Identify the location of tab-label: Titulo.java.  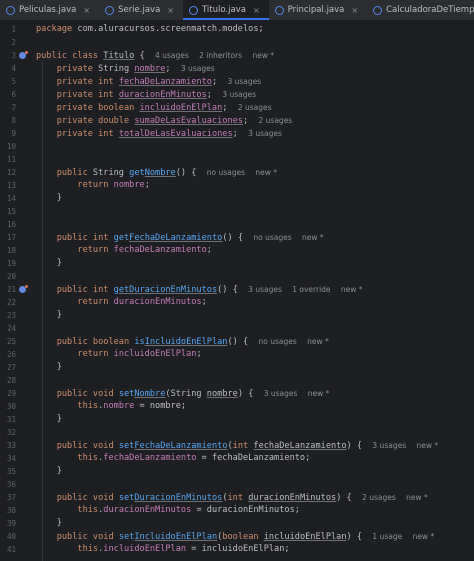
(224, 10).